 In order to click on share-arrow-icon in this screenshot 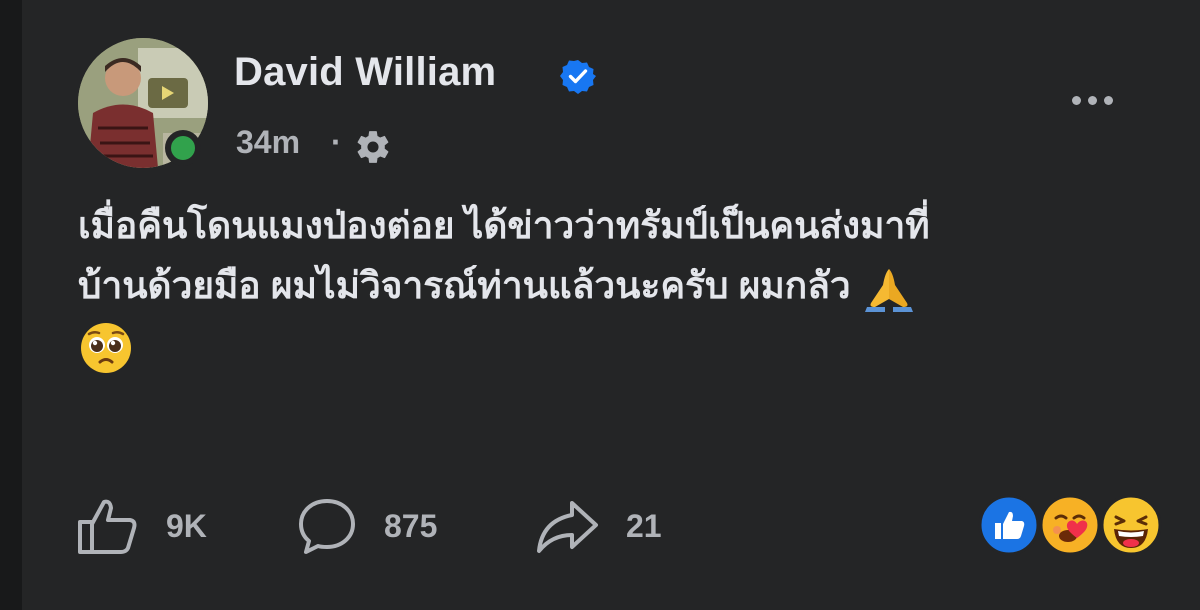, I will do `click(567, 527)`.